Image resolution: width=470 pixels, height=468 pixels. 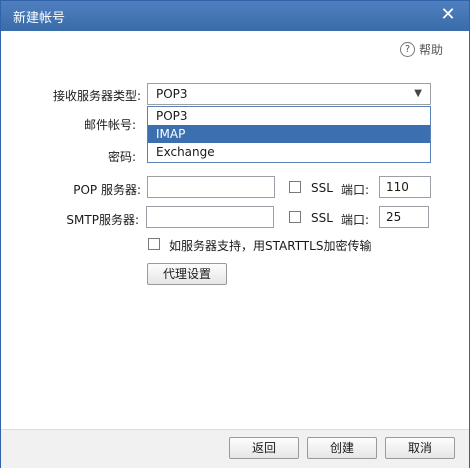 What do you see at coordinates (264, 448) in the screenshot?
I see `back-button: 返回` at bounding box center [264, 448].